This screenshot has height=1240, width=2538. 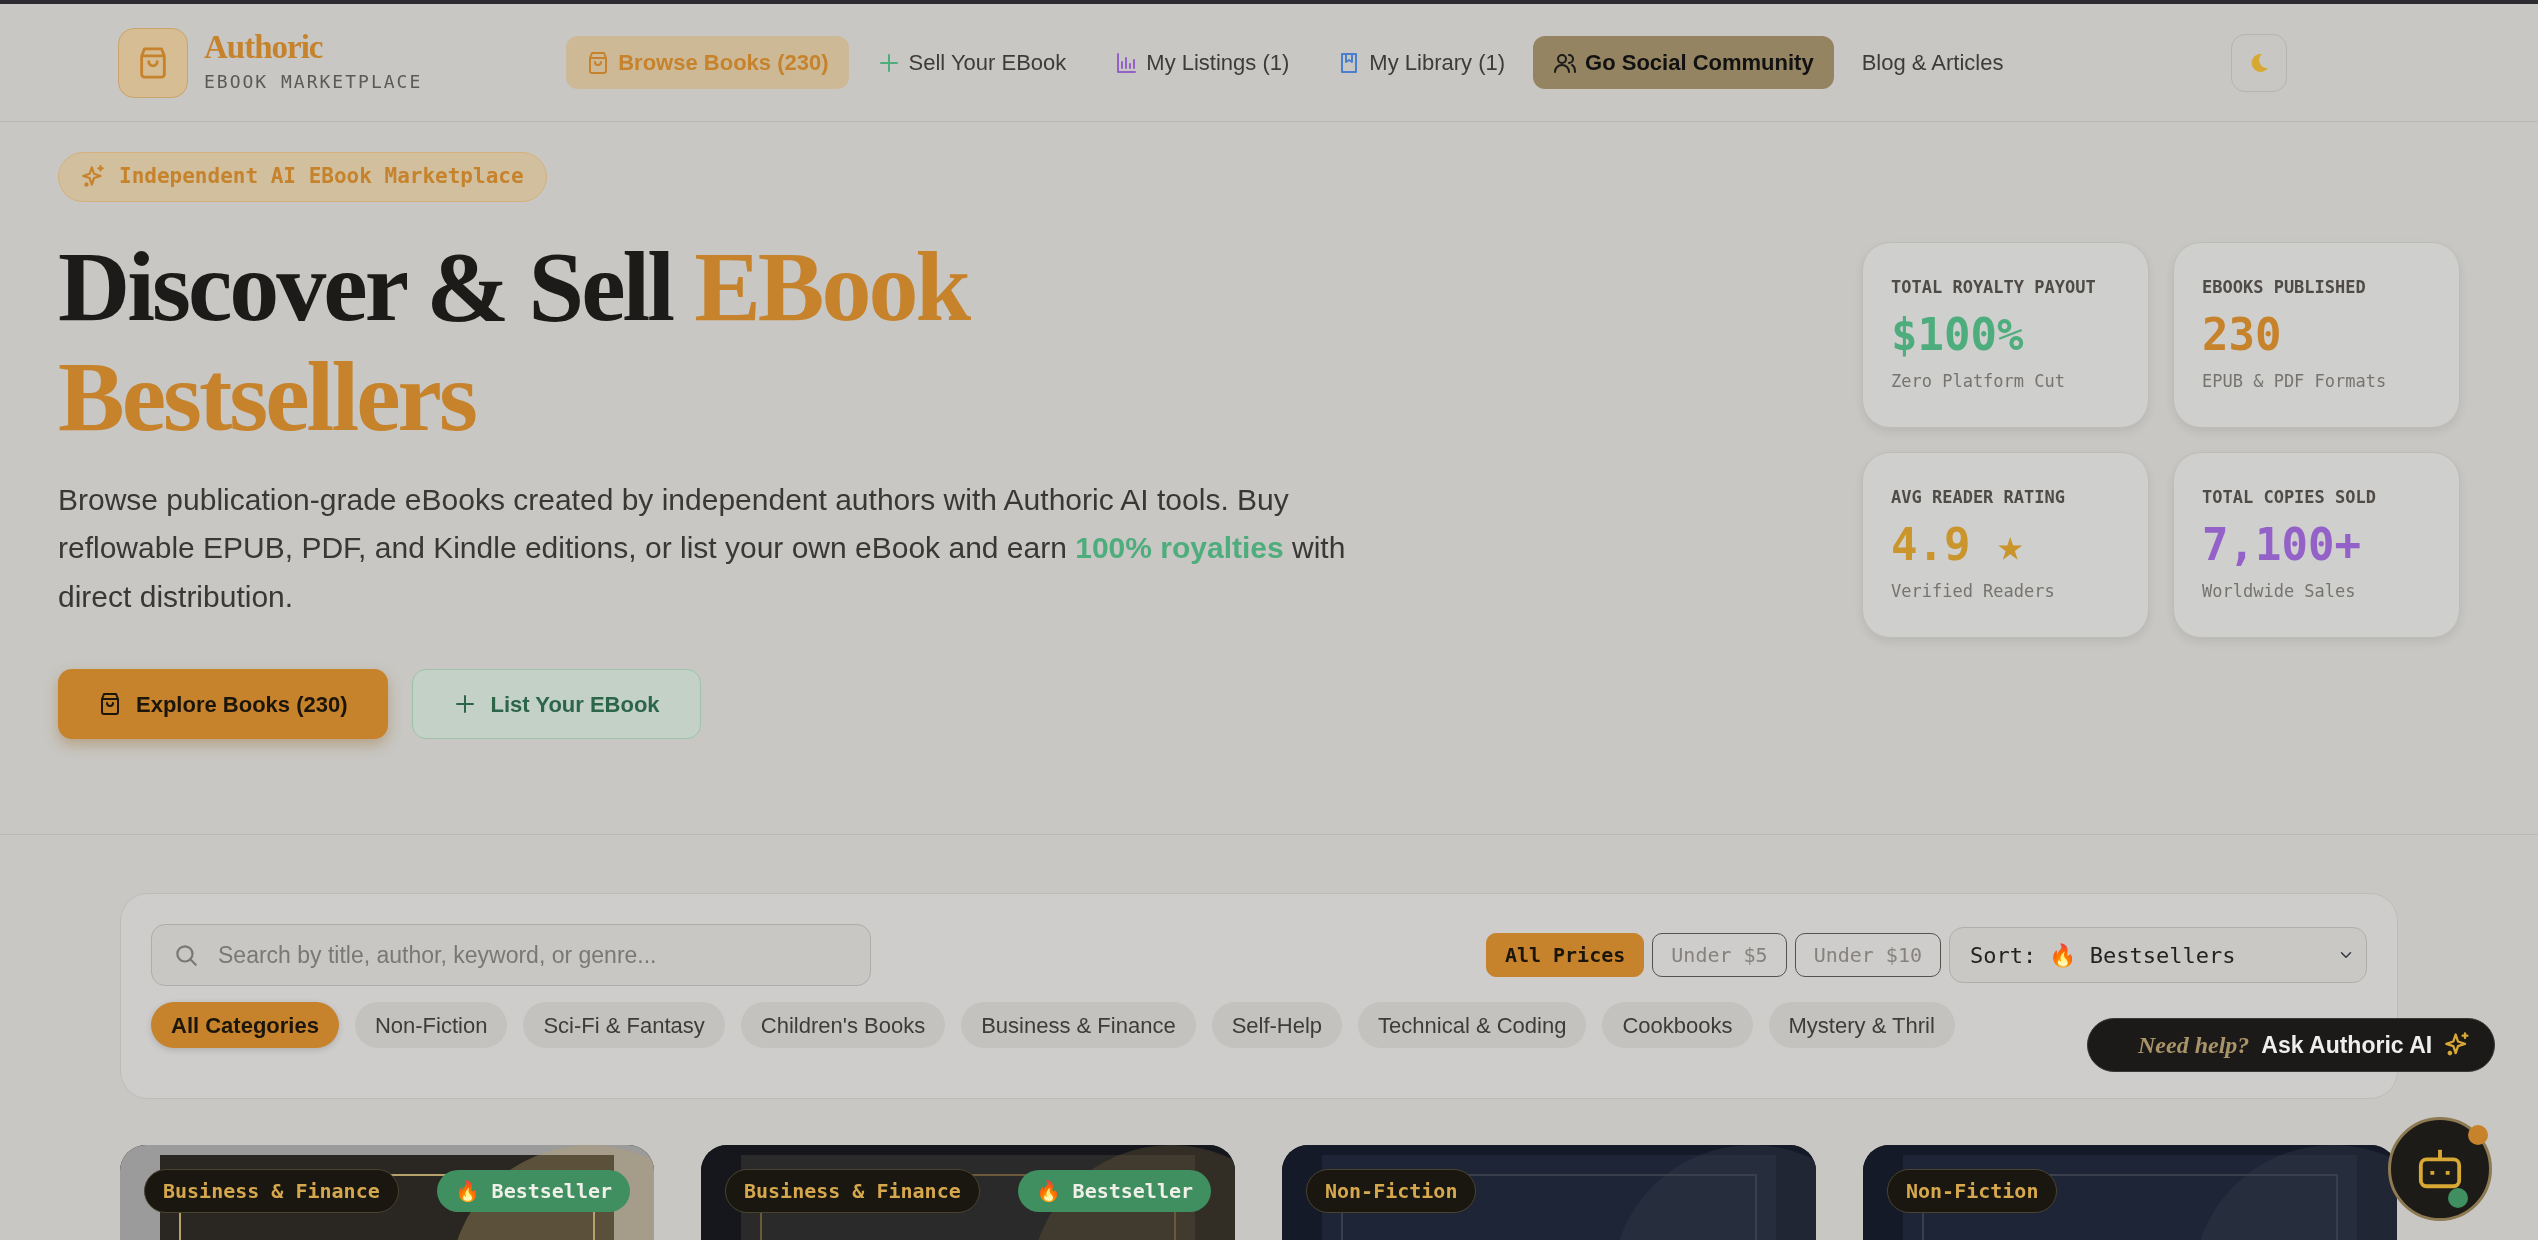 I want to click on stat-value: $100%, so click(x=1958, y=335).